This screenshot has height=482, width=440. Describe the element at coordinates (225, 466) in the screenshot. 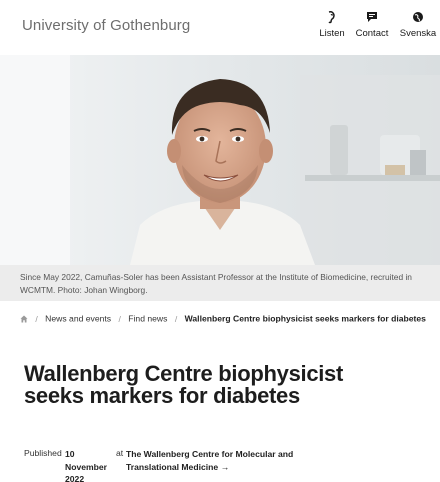

I see `arrow-right-icon: →` at that location.